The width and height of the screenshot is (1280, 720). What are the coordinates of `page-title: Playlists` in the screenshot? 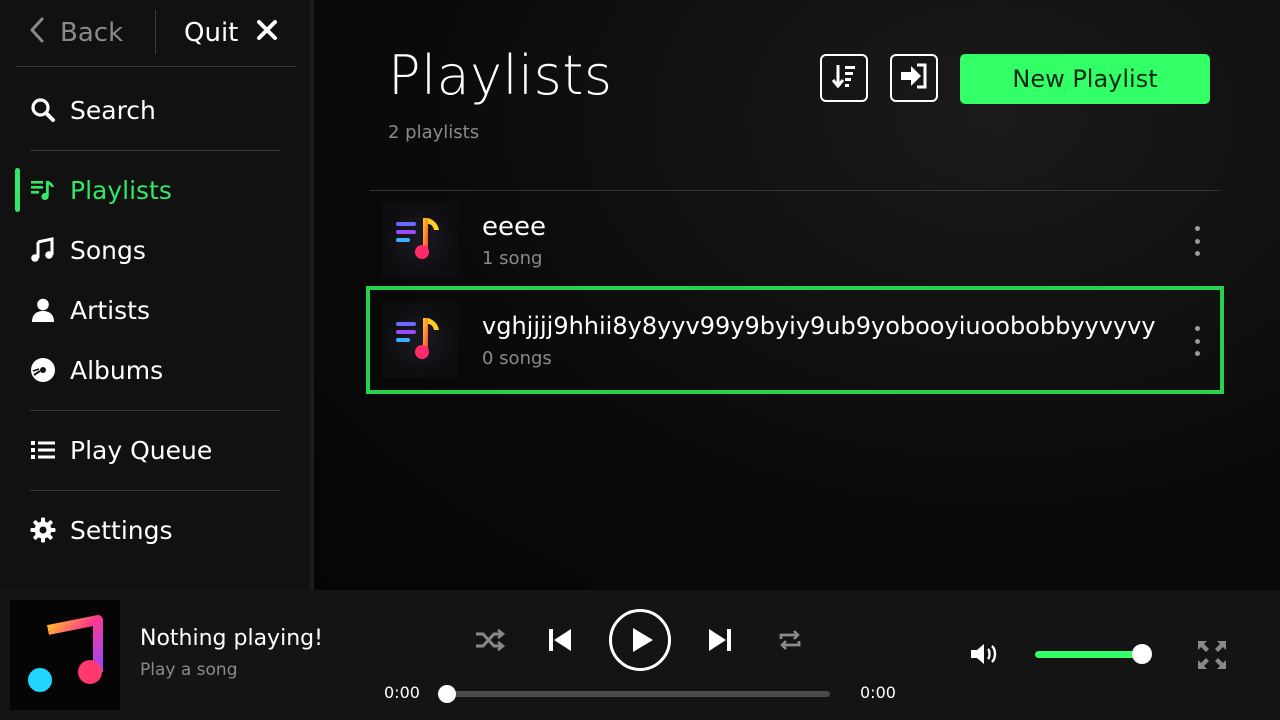 It's located at (500, 75).